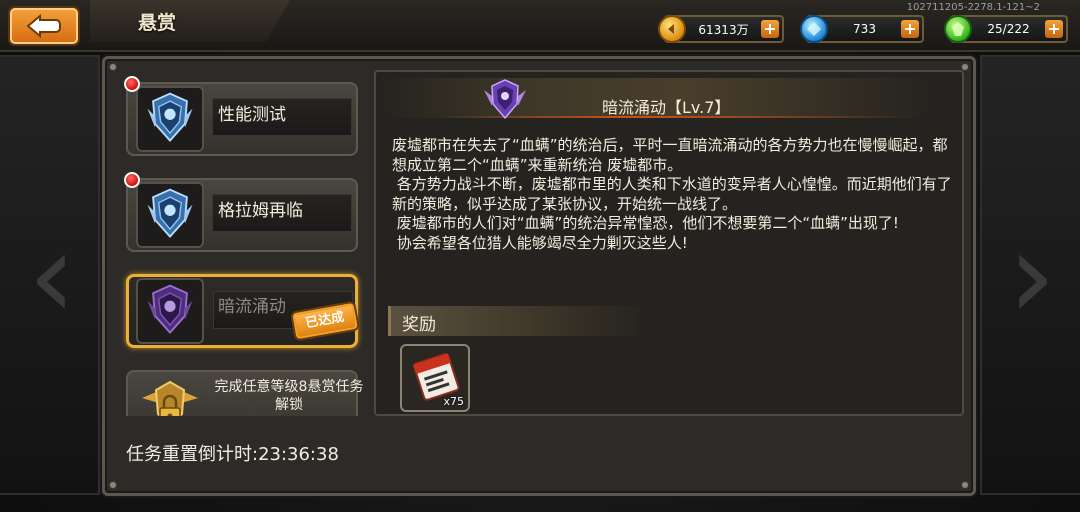 Image resolution: width=1080 pixels, height=512 pixels. What do you see at coordinates (260, 211) in the screenshot?
I see `quest-label: 格拉姆再临` at bounding box center [260, 211].